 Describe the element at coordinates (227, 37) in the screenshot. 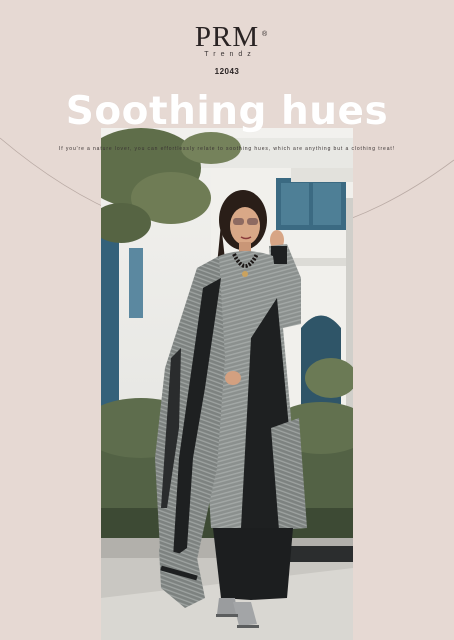

I see `brand-name: PRM` at that location.